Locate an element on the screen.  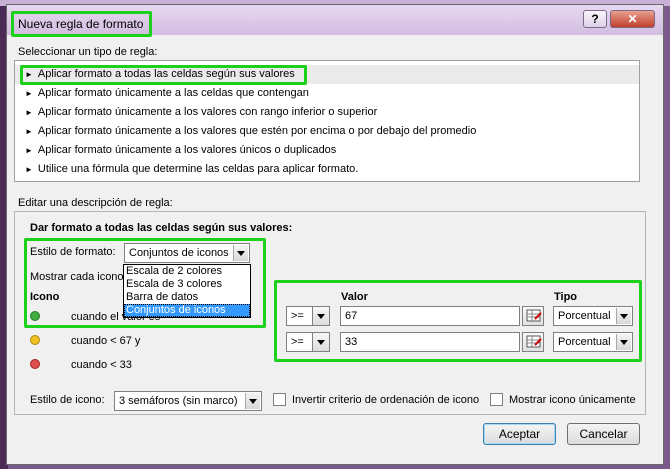
show-icon-only-label: Mostrar icono únicamente is located at coordinates (572, 400).